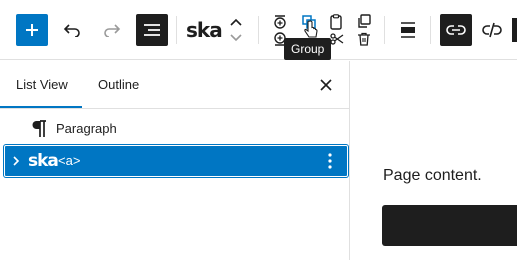 This screenshot has width=517, height=260. I want to click on unlink-icon, so click(492, 30).